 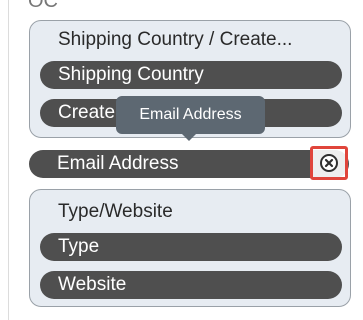 I want to click on field-pill-type: Type, so click(x=191, y=247).